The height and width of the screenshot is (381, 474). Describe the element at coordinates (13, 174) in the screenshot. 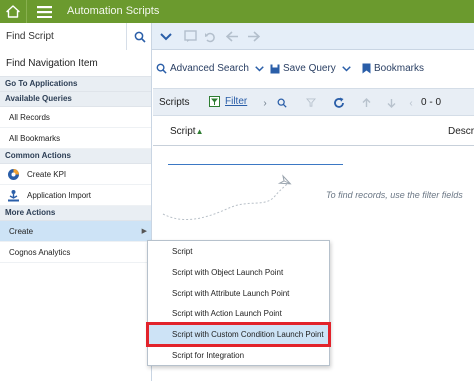

I see `kpi-icon` at that location.